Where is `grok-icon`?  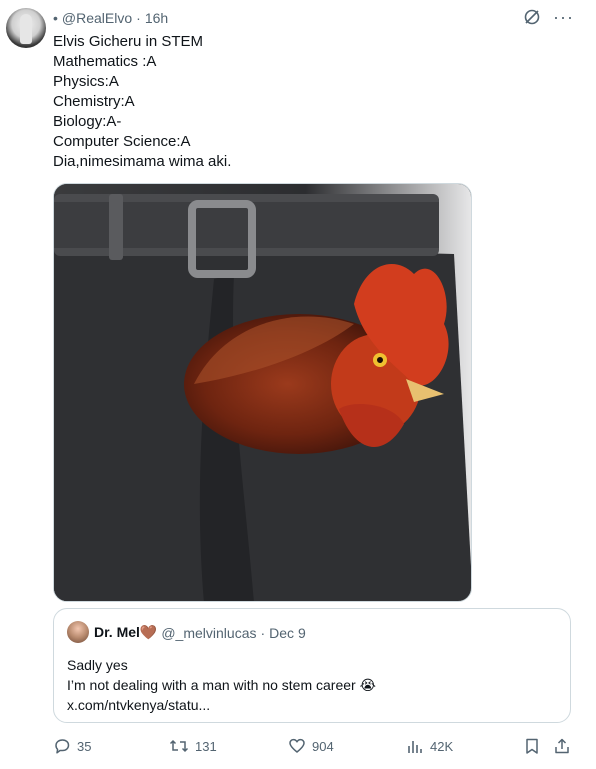 grok-icon is located at coordinates (532, 17).